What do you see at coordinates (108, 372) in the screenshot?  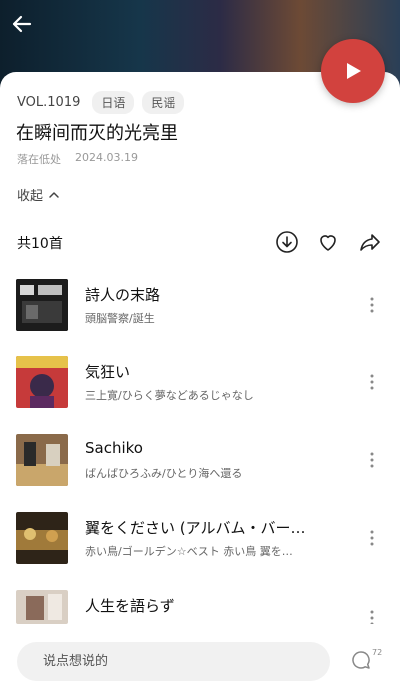 I see `track-title: 気狂い` at bounding box center [108, 372].